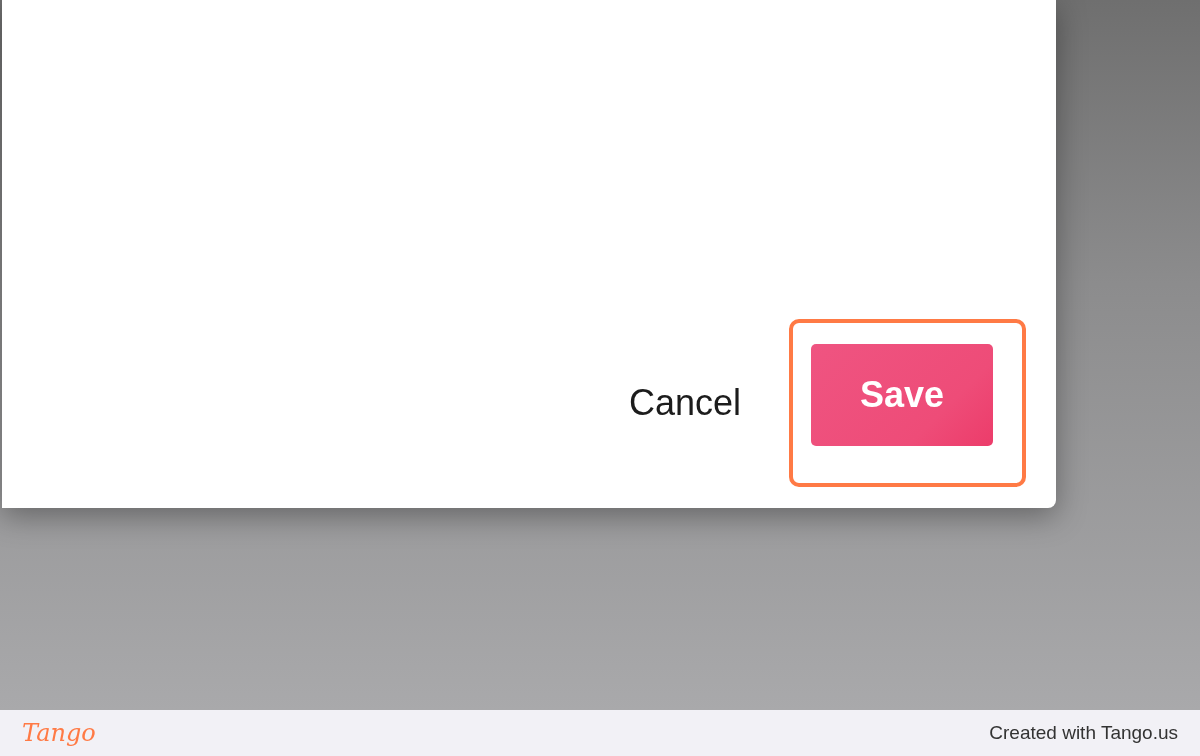  What do you see at coordinates (1083, 732) in the screenshot?
I see `credit-text: Created with Tango.us` at bounding box center [1083, 732].